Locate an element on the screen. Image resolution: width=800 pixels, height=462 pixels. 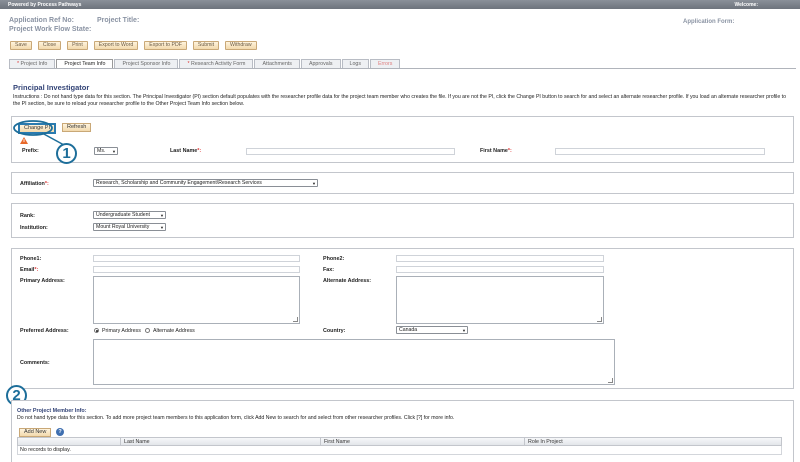
institution-select: Mount Royal University ▼ is located at coordinates (129, 227).